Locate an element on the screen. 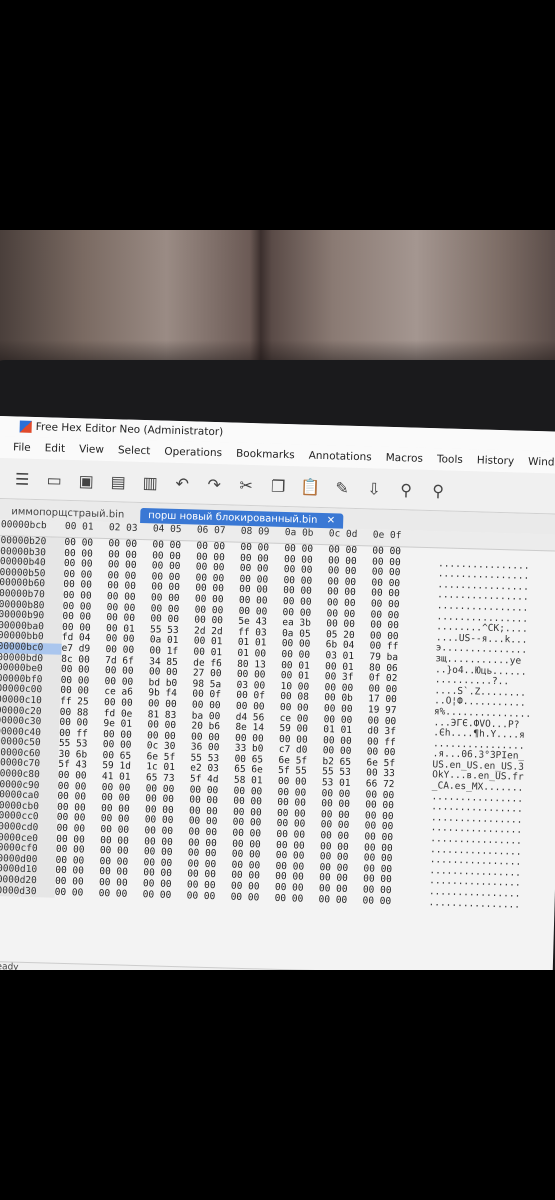 This screenshot has width=555, height=1200. window-title: Free Hex Editor Neo (Administrator) is located at coordinates (129, 430).